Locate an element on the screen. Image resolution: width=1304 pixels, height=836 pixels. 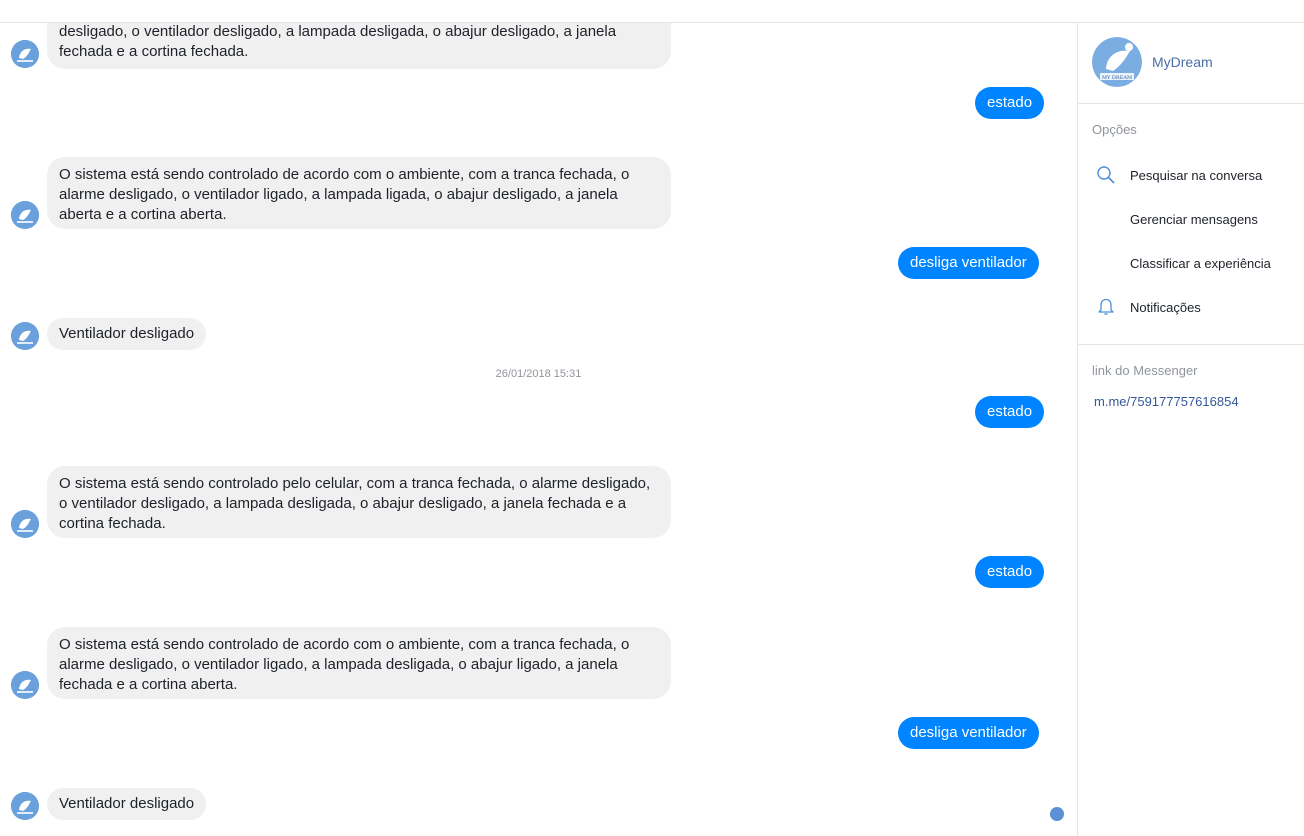
message-timestamp: 26/01/2018 15:31 is located at coordinates (538, 374).